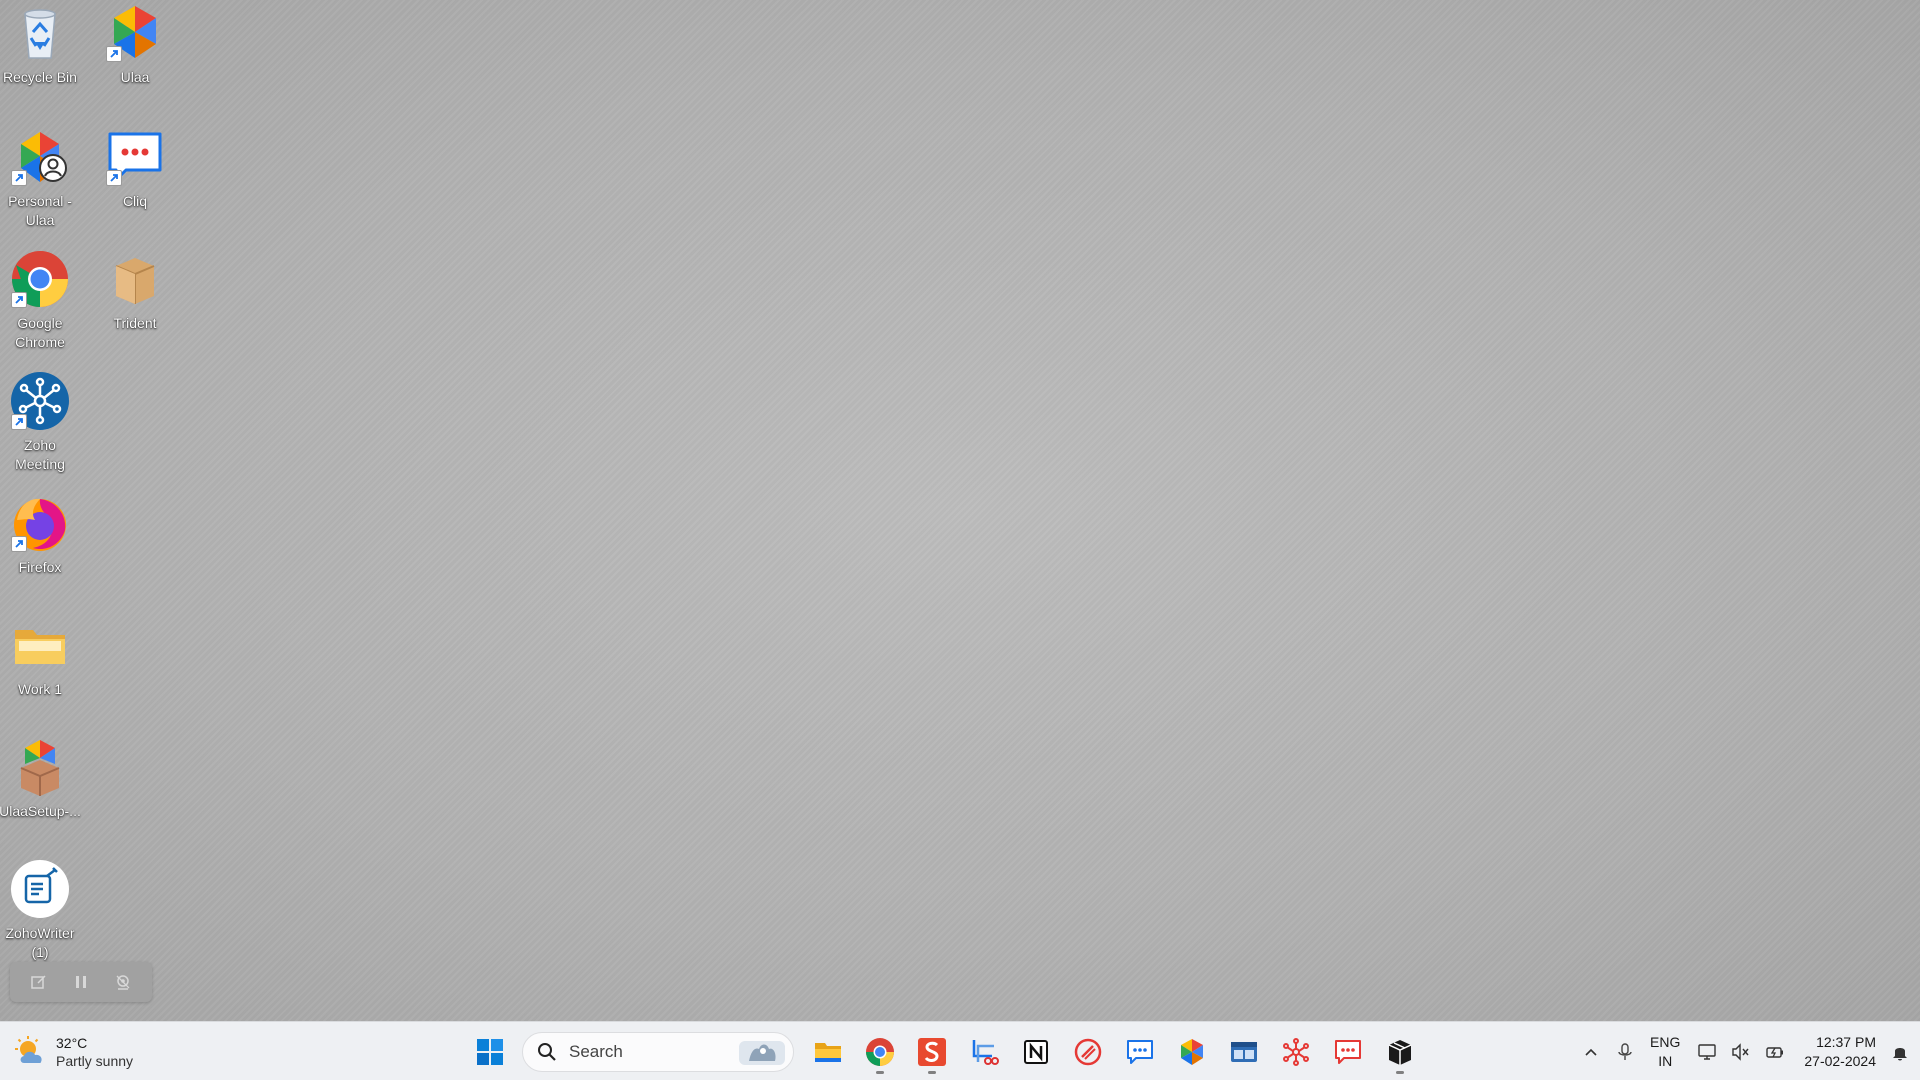 The height and width of the screenshot is (1080, 1920). What do you see at coordinates (40, 942) in the screenshot?
I see `desktop-icon-label: ZohoWriter (1)` at bounding box center [40, 942].